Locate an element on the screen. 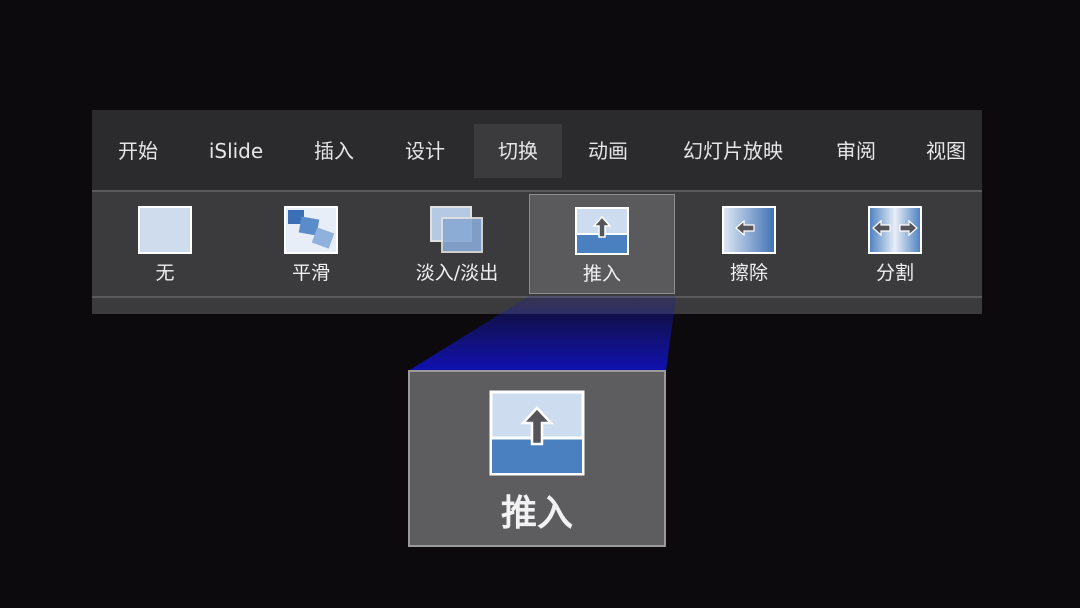 The height and width of the screenshot is (608, 1080). zoom-callout-label: 推入 is located at coordinates (536, 513).